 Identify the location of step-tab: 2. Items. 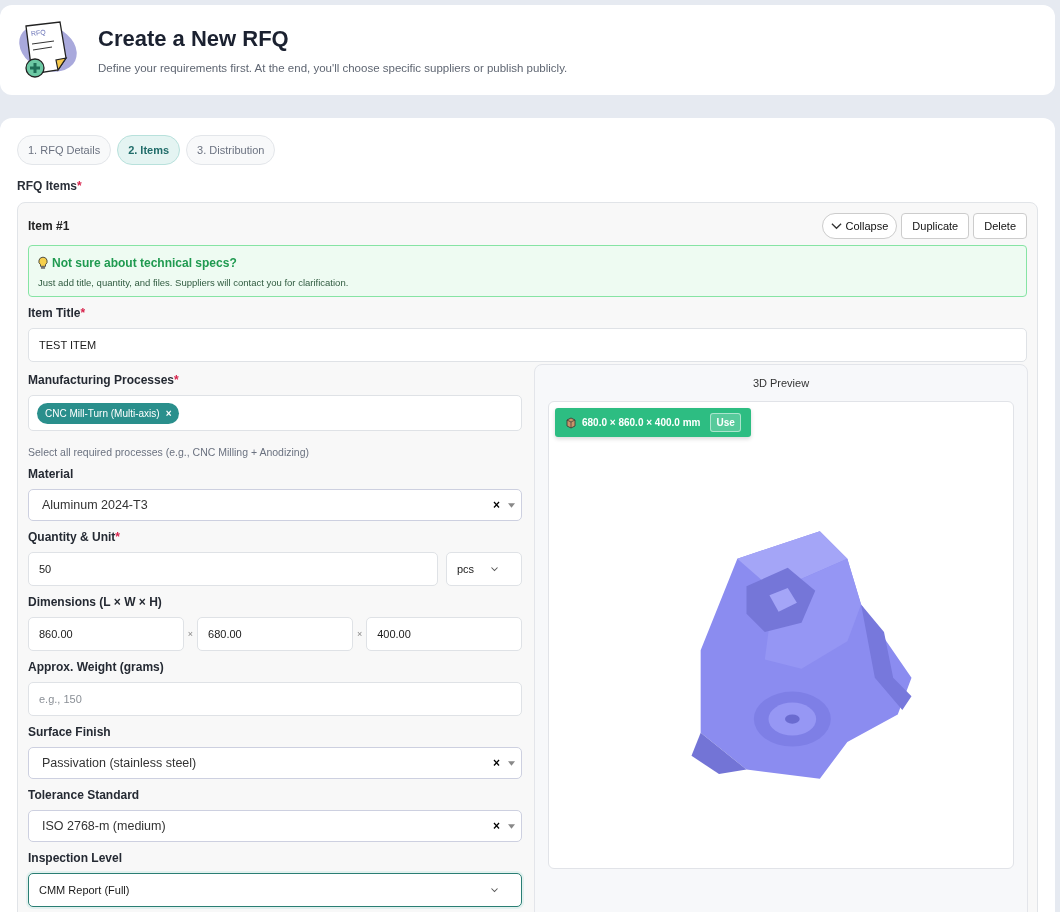
(149, 150).